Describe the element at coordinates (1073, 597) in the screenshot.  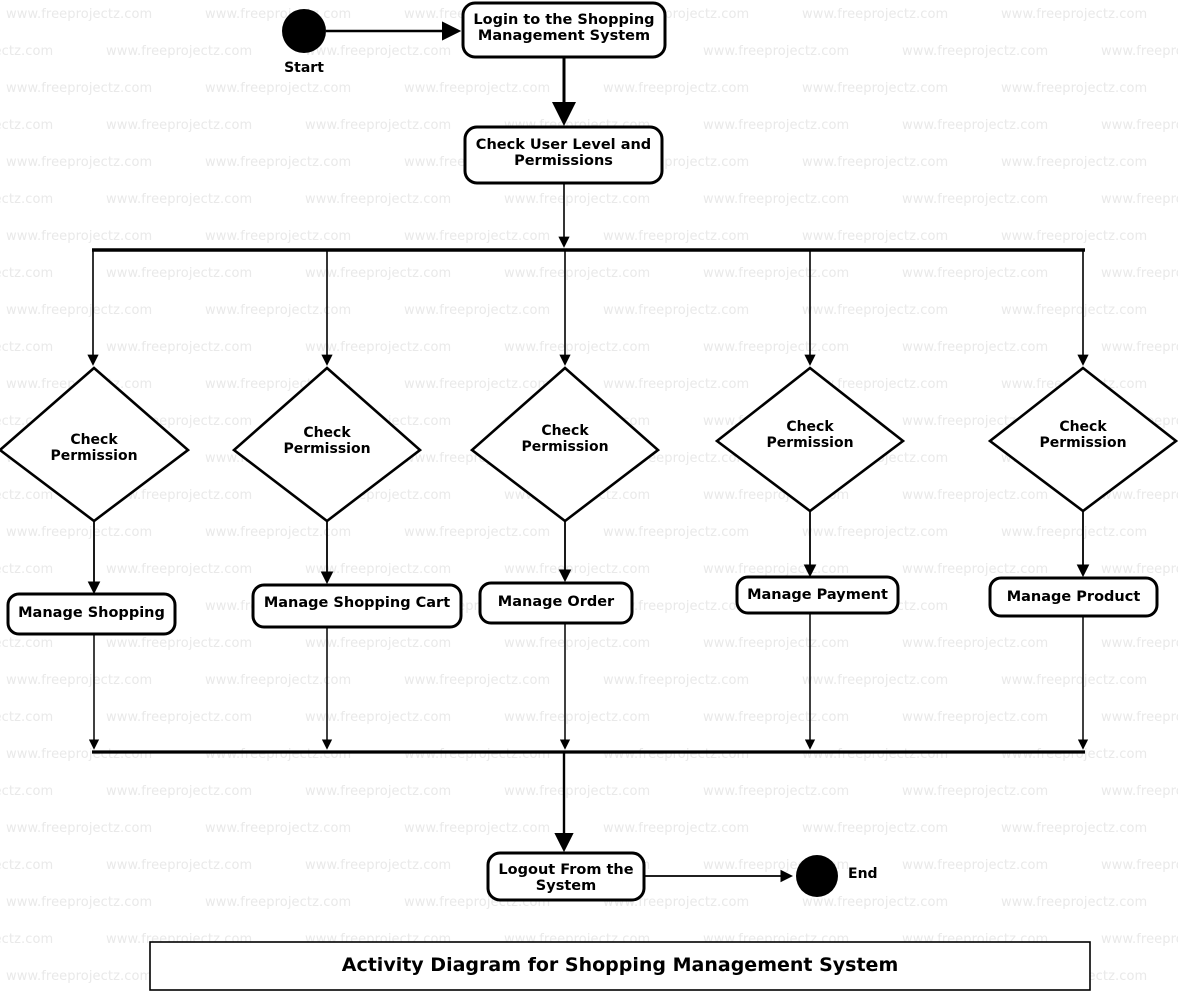
I see `activity-node-manage-product` at that location.